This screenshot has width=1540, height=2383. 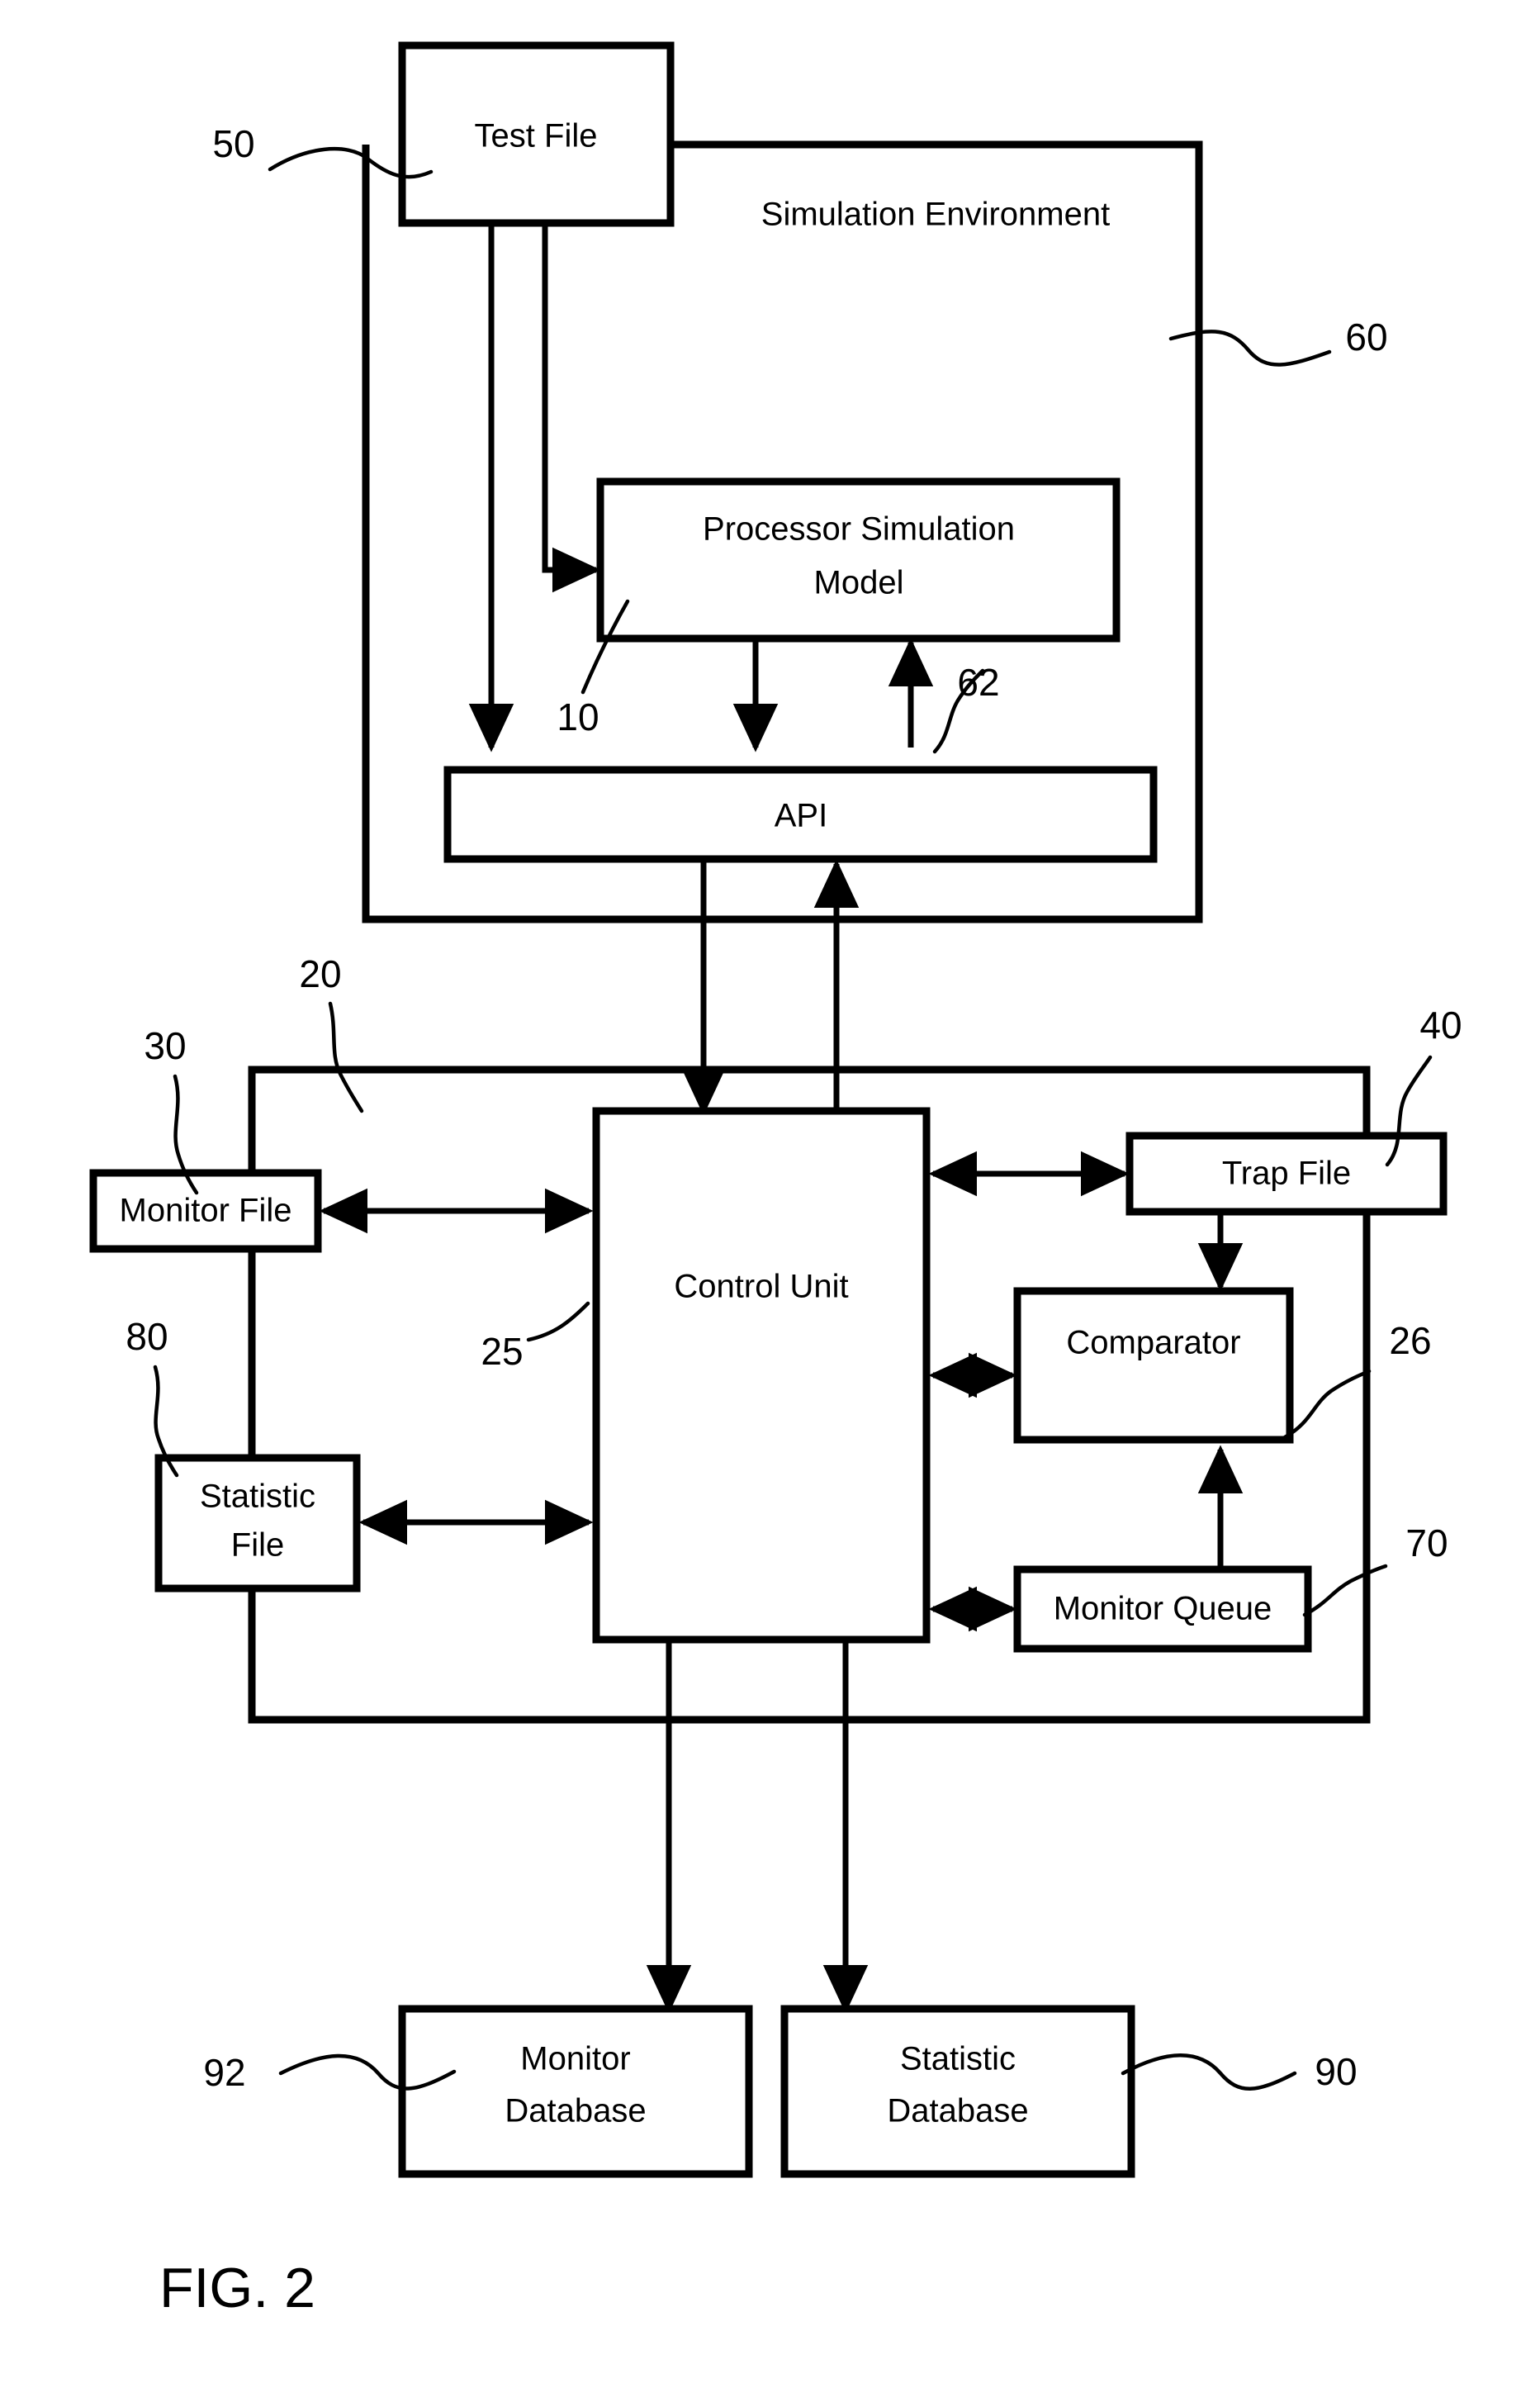 I want to click on monitor-database-box, so click(x=576, y=2091).